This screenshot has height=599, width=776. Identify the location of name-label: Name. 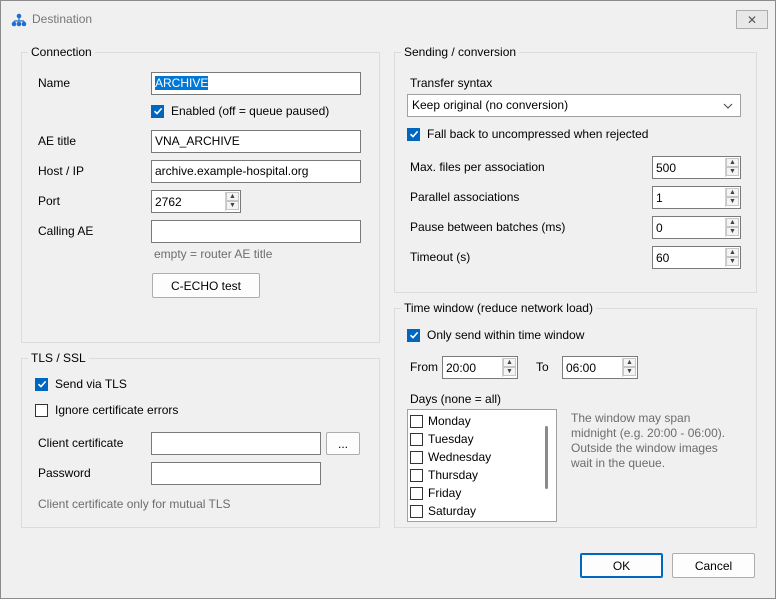
(54, 83).